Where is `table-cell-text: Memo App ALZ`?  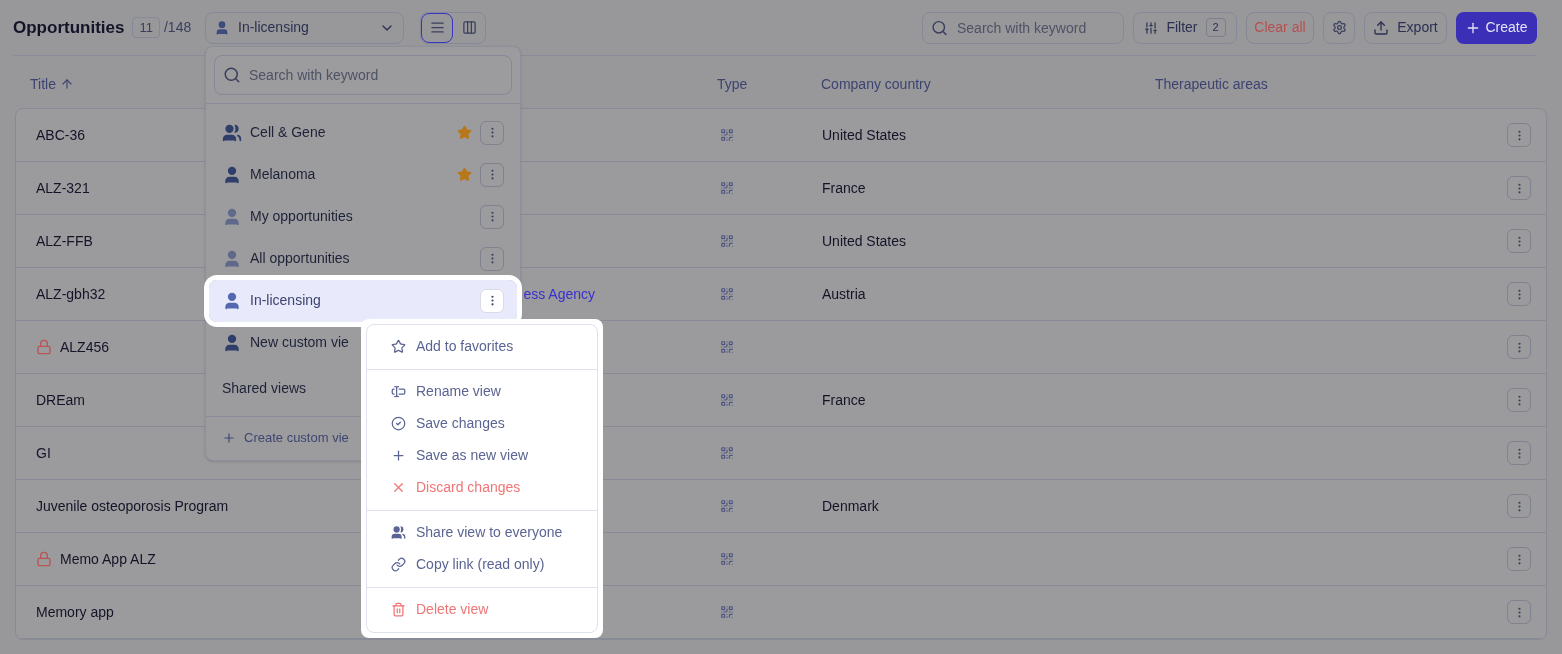 table-cell-text: Memo App ALZ is located at coordinates (108, 559).